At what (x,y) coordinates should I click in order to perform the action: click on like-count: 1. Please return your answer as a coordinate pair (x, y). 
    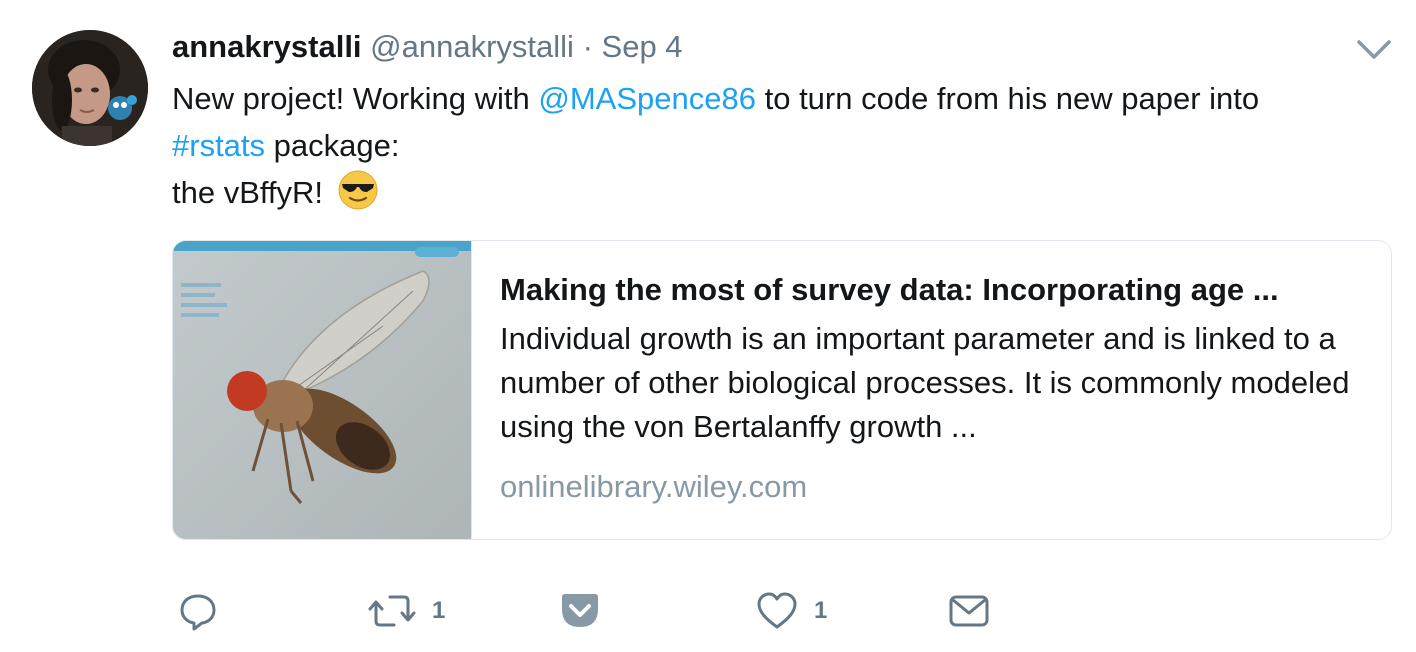
    Looking at the image, I should click on (821, 610).